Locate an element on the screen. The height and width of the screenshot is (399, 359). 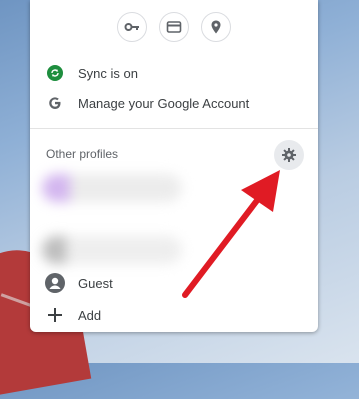
sync-label: Sync is on is located at coordinates (108, 73).